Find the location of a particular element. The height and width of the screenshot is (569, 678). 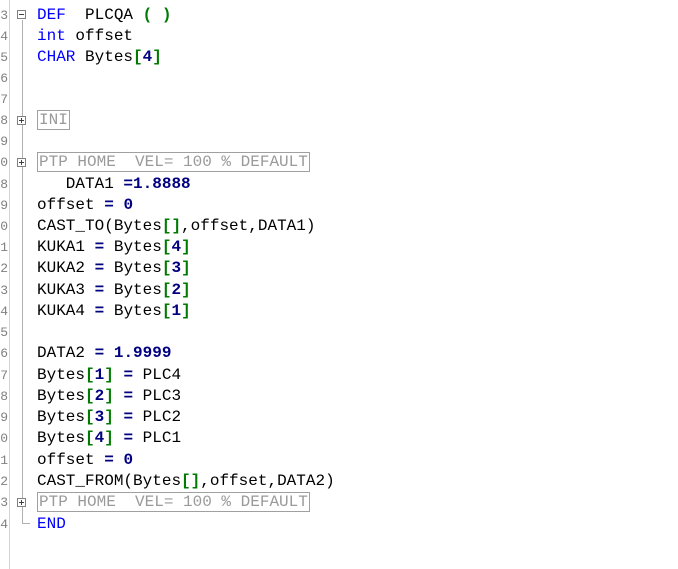

code-line: DATA2 = 1.9999 is located at coordinates (104, 353).